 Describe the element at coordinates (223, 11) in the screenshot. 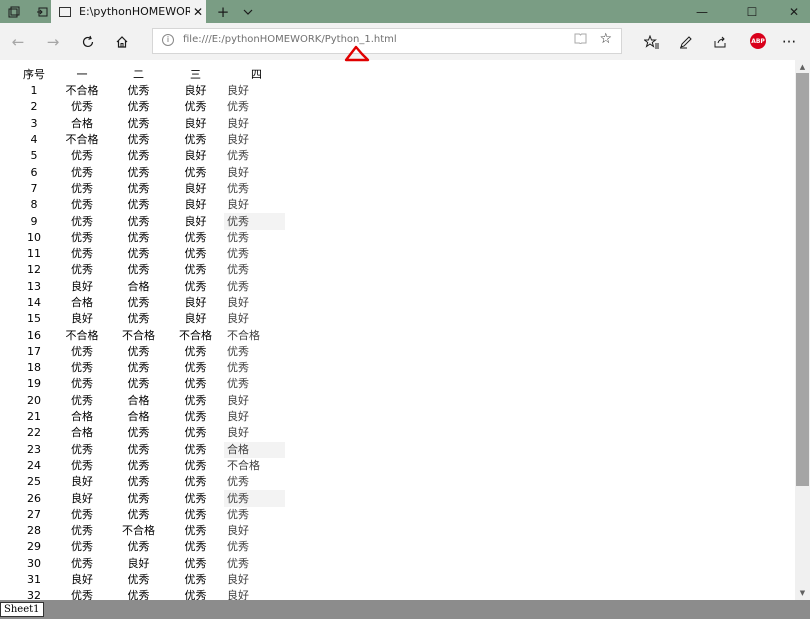

I see `new-tab-icon: +` at that location.